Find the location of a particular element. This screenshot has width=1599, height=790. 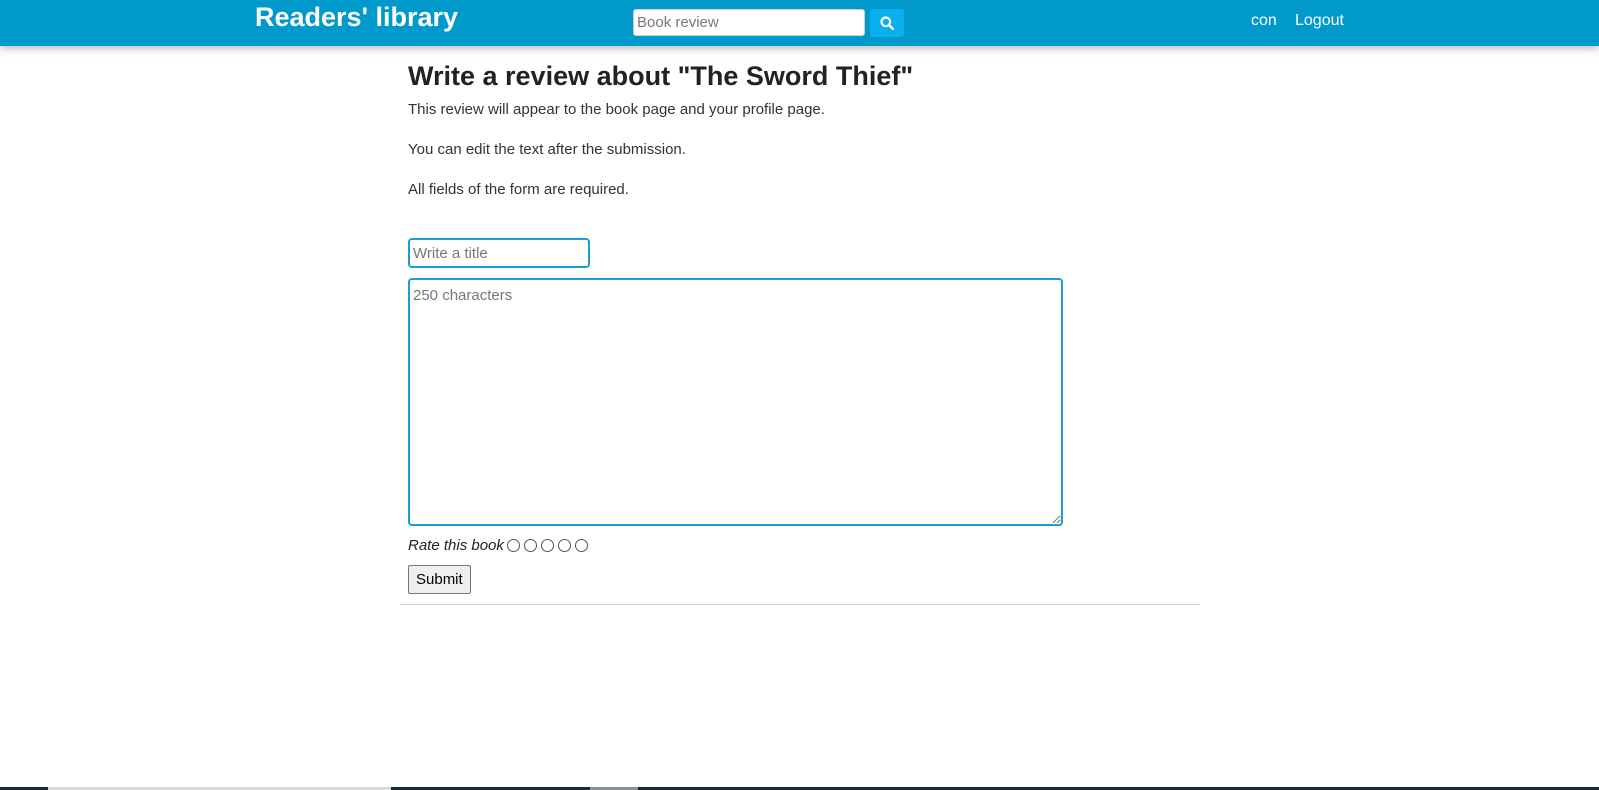

navbar: Readers' library con Logout is located at coordinates (799, 23).